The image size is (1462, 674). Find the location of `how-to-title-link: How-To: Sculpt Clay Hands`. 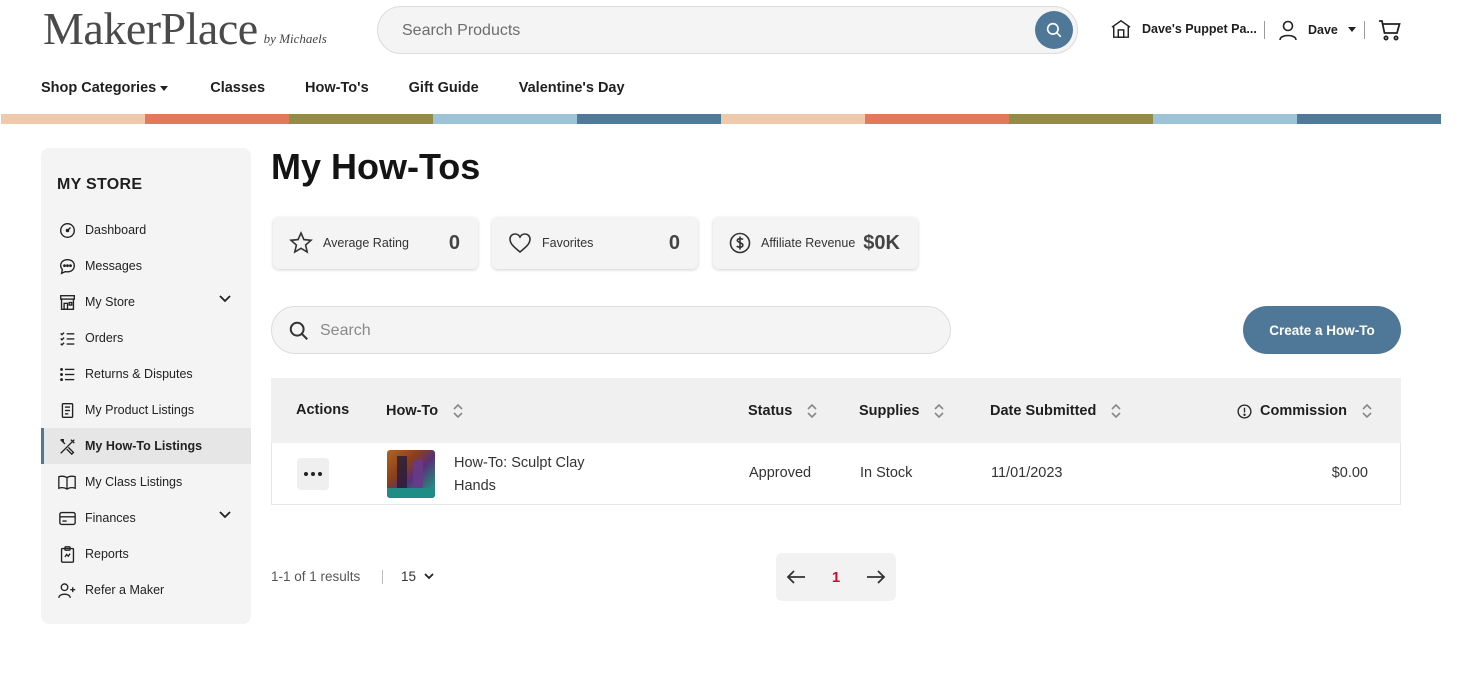

how-to-title-link: How-To: Sculpt Clay Hands is located at coordinates (519, 475).